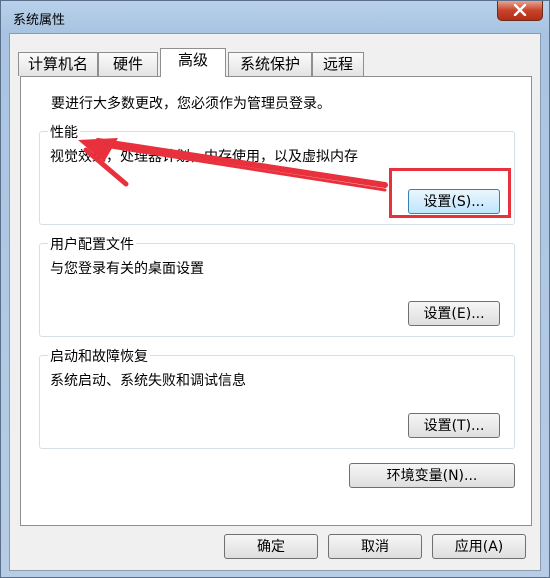  What do you see at coordinates (64, 132) in the screenshot?
I see `performance-group-label: 性能` at bounding box center [64, 132].